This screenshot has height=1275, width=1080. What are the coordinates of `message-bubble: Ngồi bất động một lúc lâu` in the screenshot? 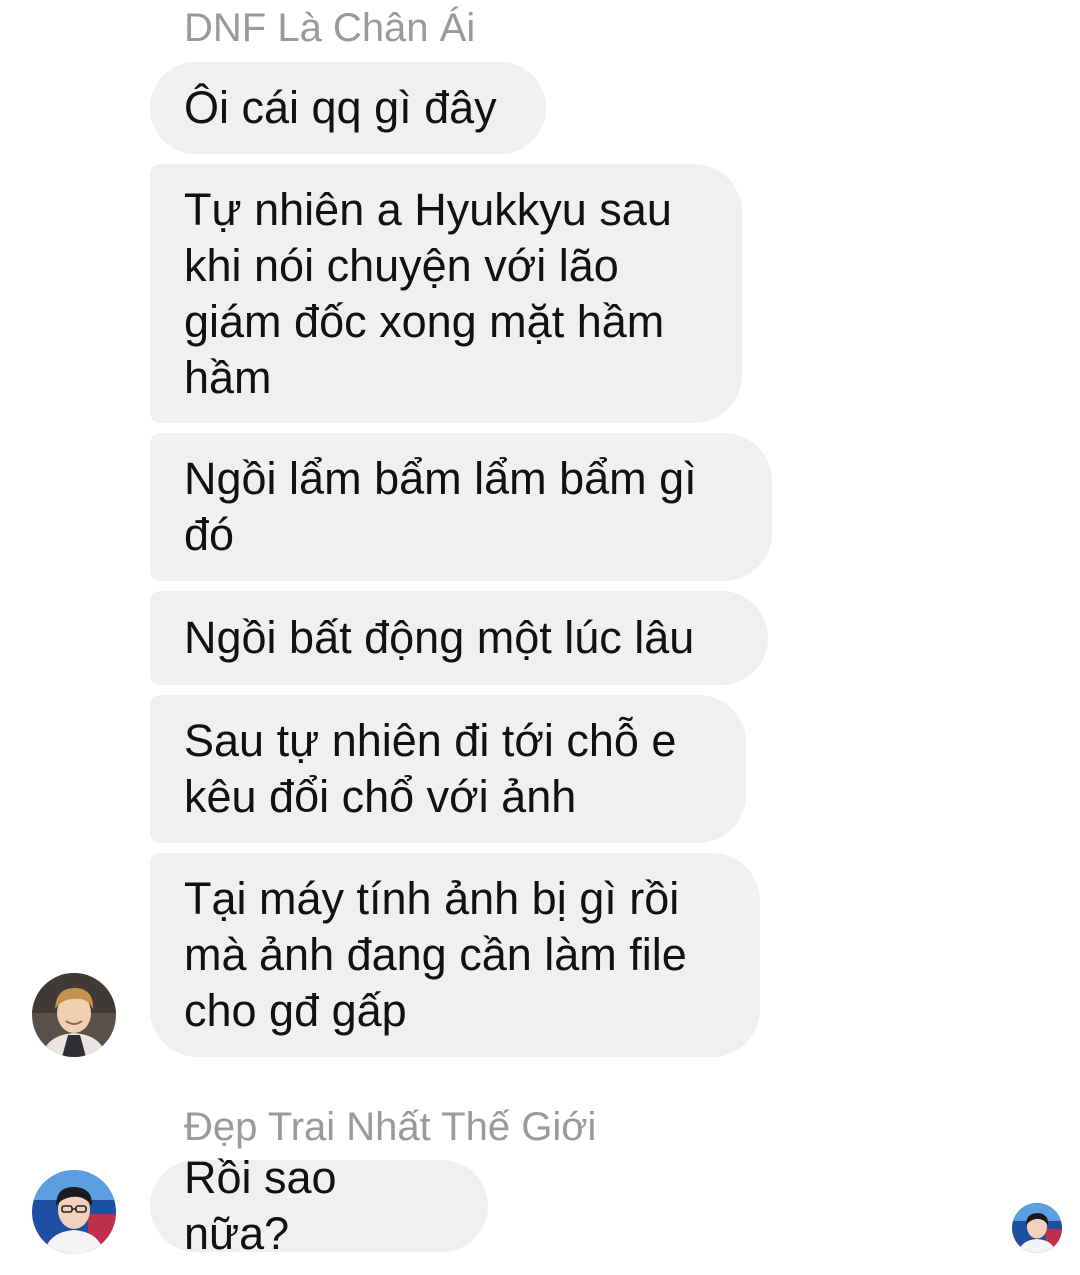 It's located at (459, 638).